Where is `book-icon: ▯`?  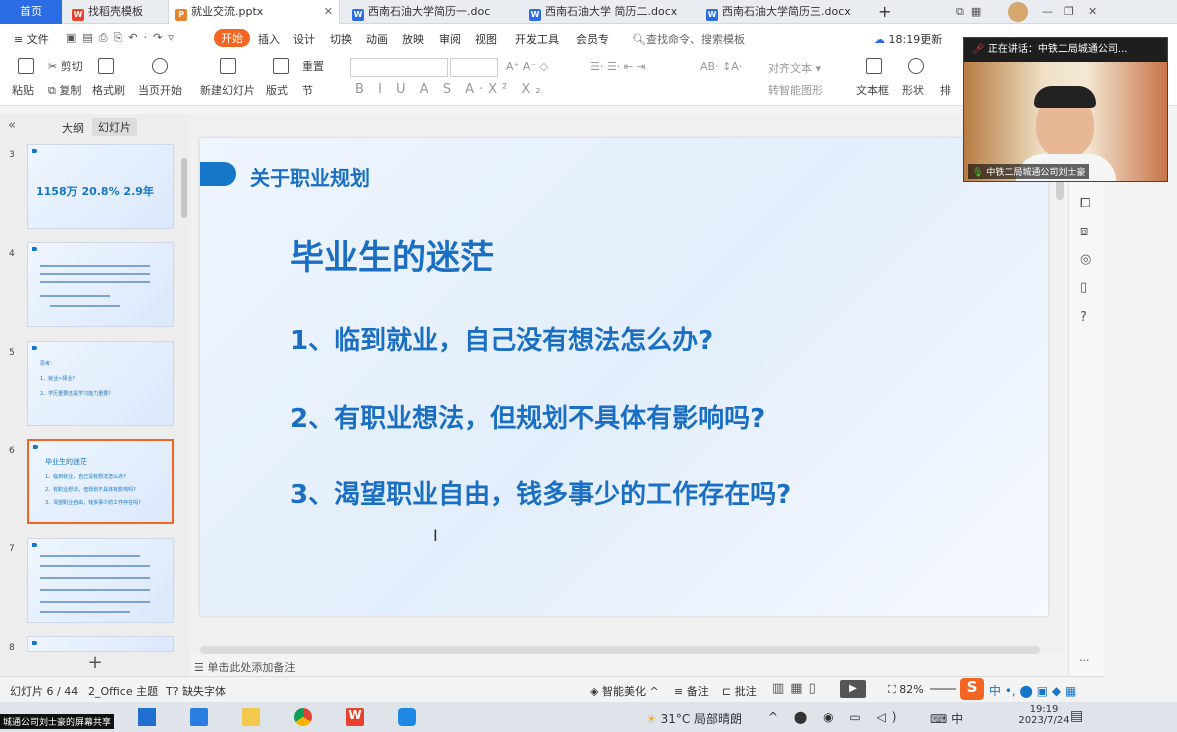 book-icon: ▯ is located at coordinates (1083, 287).